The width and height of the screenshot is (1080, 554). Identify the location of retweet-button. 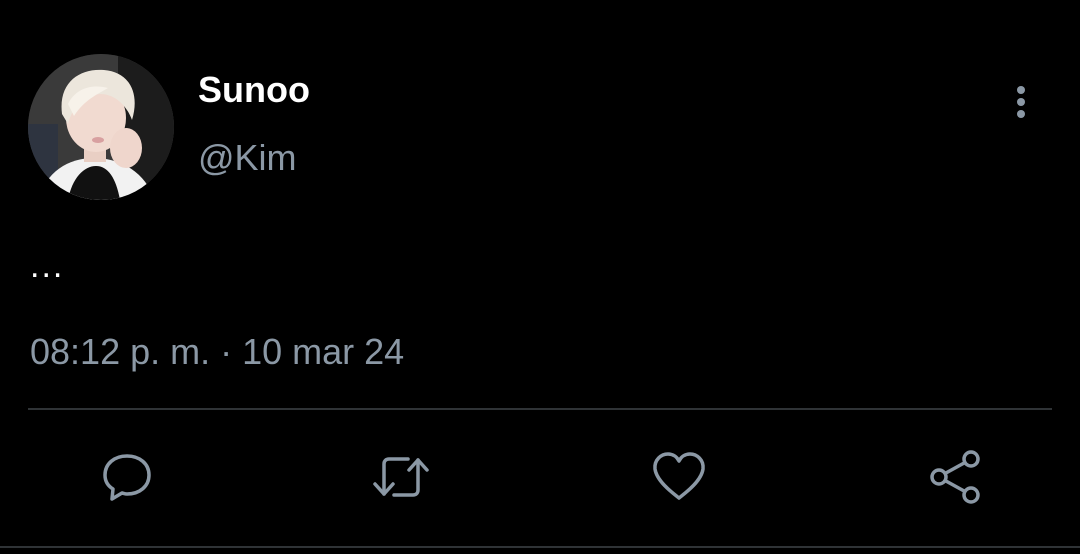
(401, 477).